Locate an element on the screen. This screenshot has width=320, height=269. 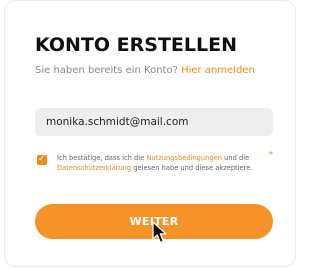
privacy-link: Datenschutzerklärung is located at coordinates (94, 168).